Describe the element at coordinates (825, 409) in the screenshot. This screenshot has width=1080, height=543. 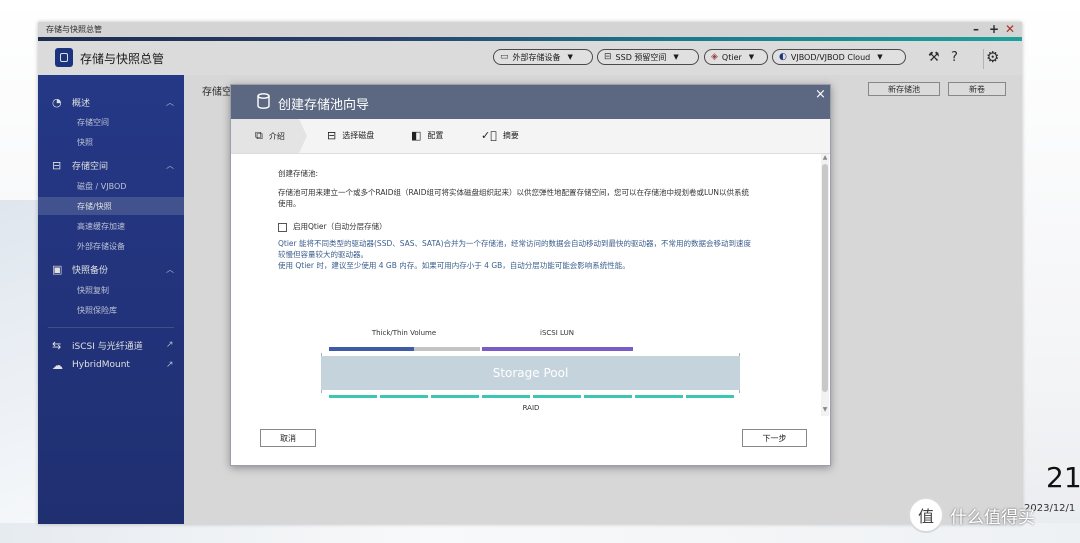
I see `scroll-down-icon: ▼` at that location.